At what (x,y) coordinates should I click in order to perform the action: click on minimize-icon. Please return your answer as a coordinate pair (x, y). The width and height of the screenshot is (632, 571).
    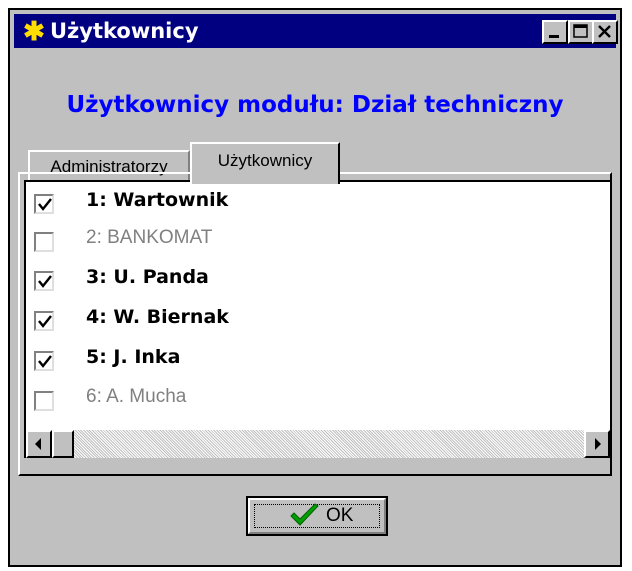
    Looking at the image, I should click on (554, 36).